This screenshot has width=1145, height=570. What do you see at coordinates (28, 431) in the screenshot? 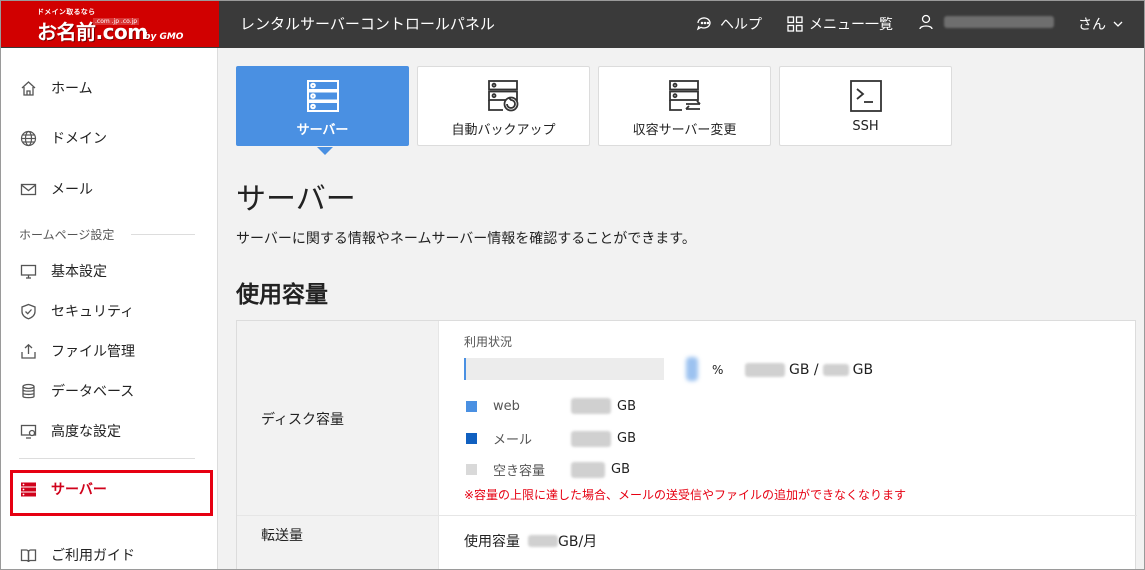
I see `settings-monitor-icon` at bounding box center [28, 431].